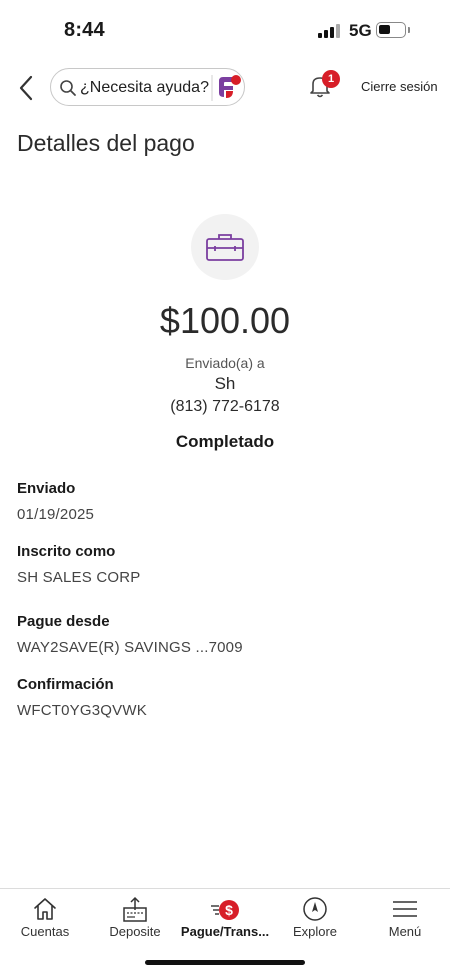 The height and width of the screenshot is (975, 450). Describe the element at coordinates (225, 406) in the screenshot. I see `recipient-phone: (813) 772-6178` at that location.